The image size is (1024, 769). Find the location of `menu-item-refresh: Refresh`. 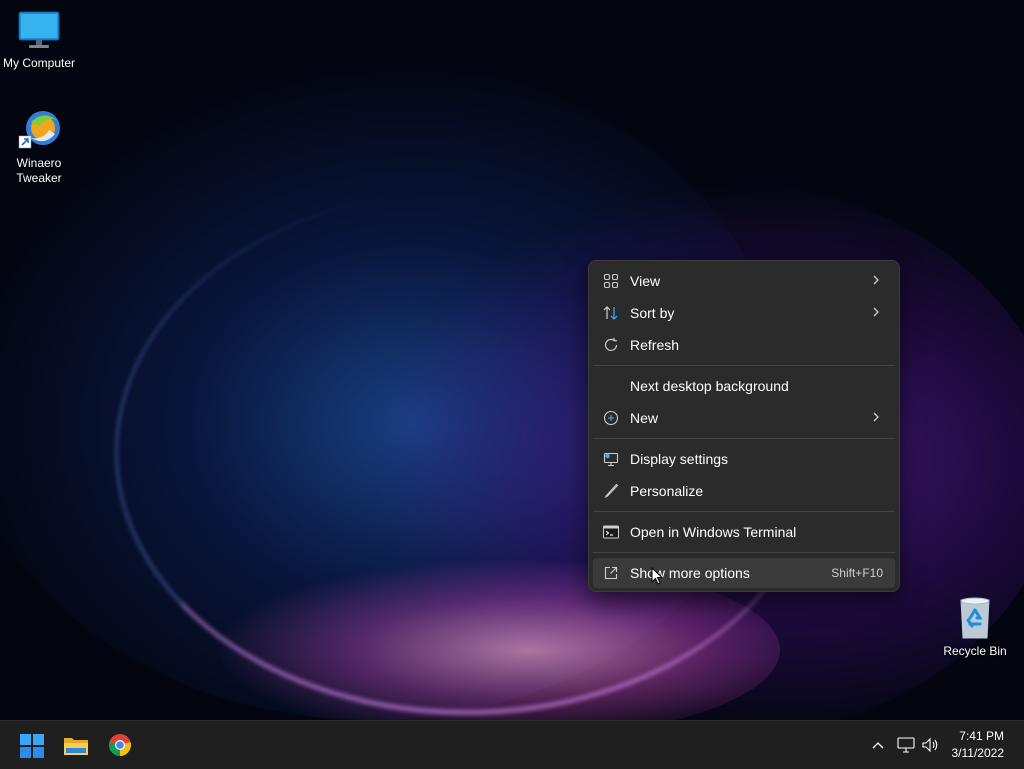

menu-item-refresh: Refresh is located at coordinates (744, 345).